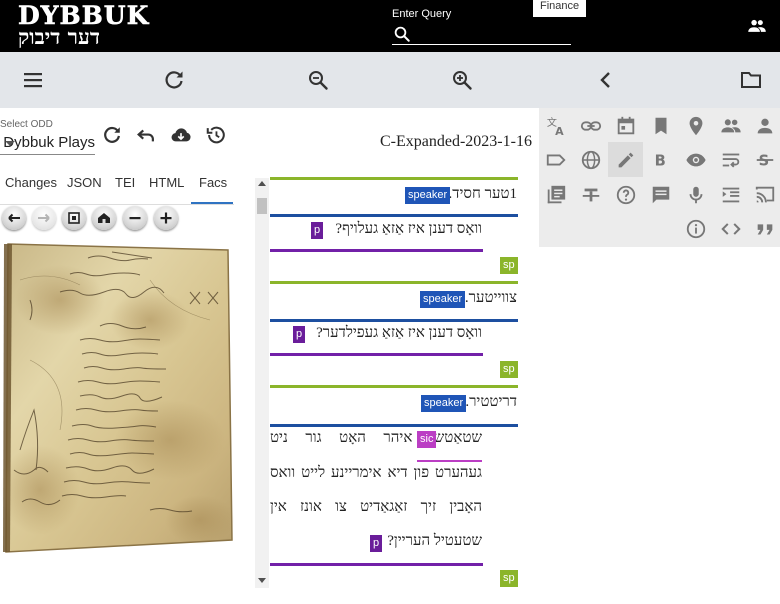 The height and width of the screenshot is (604, 780). I want to click on svg-text: B, so click(660, 161).